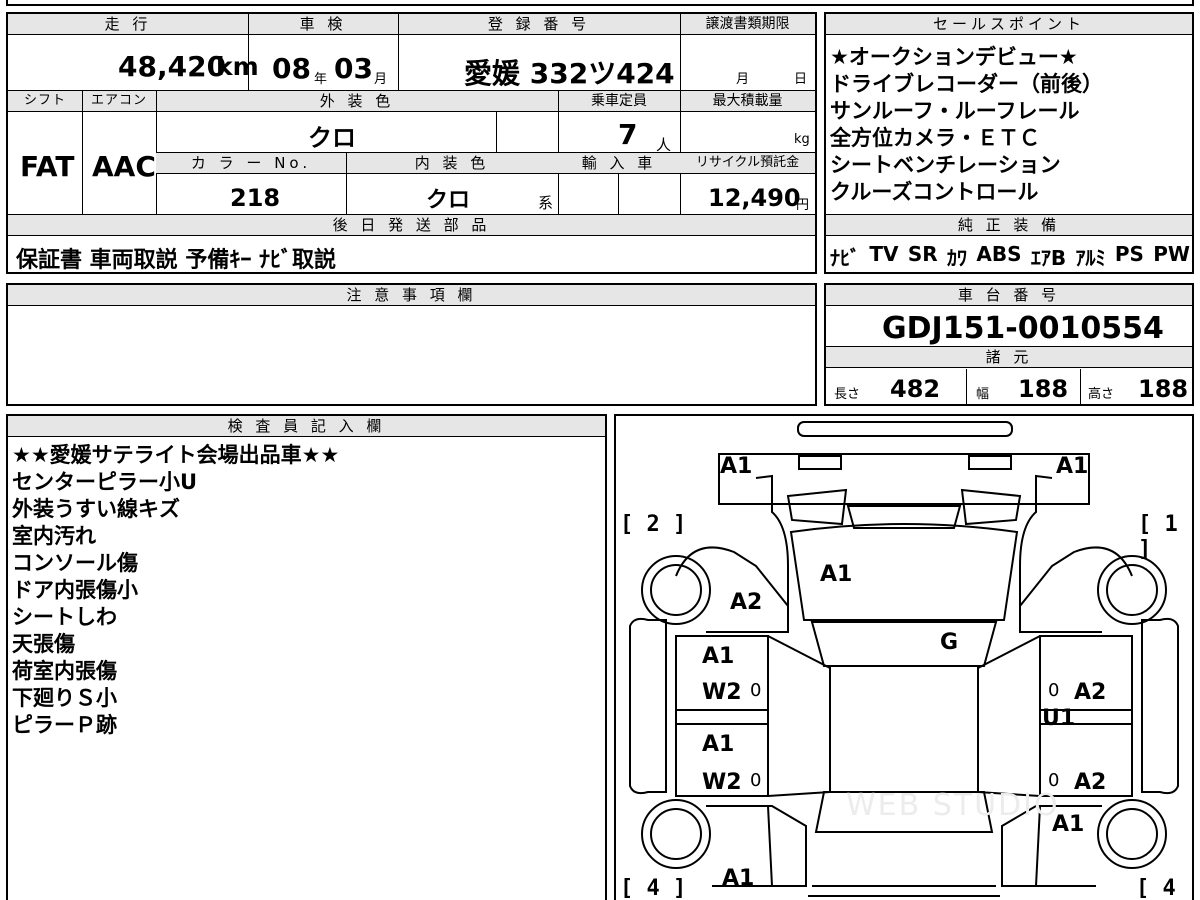 The height and width of the screenshot is (900, 1200). Describe the element at coordinates (653, 524) in the screenshot. I see `tire-front-left-label: [ 2 ]` at that location.